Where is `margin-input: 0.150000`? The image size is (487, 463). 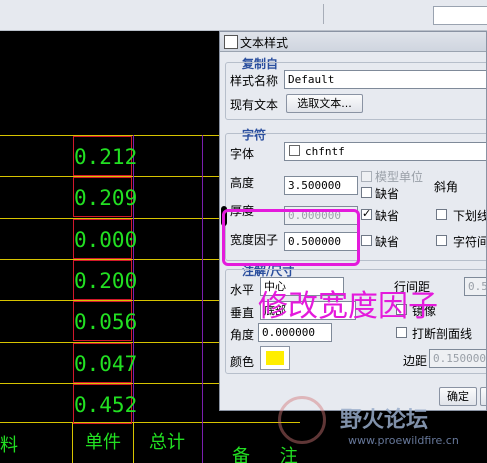 margin-input: 0.150000 is located at coordinates (457, 358).